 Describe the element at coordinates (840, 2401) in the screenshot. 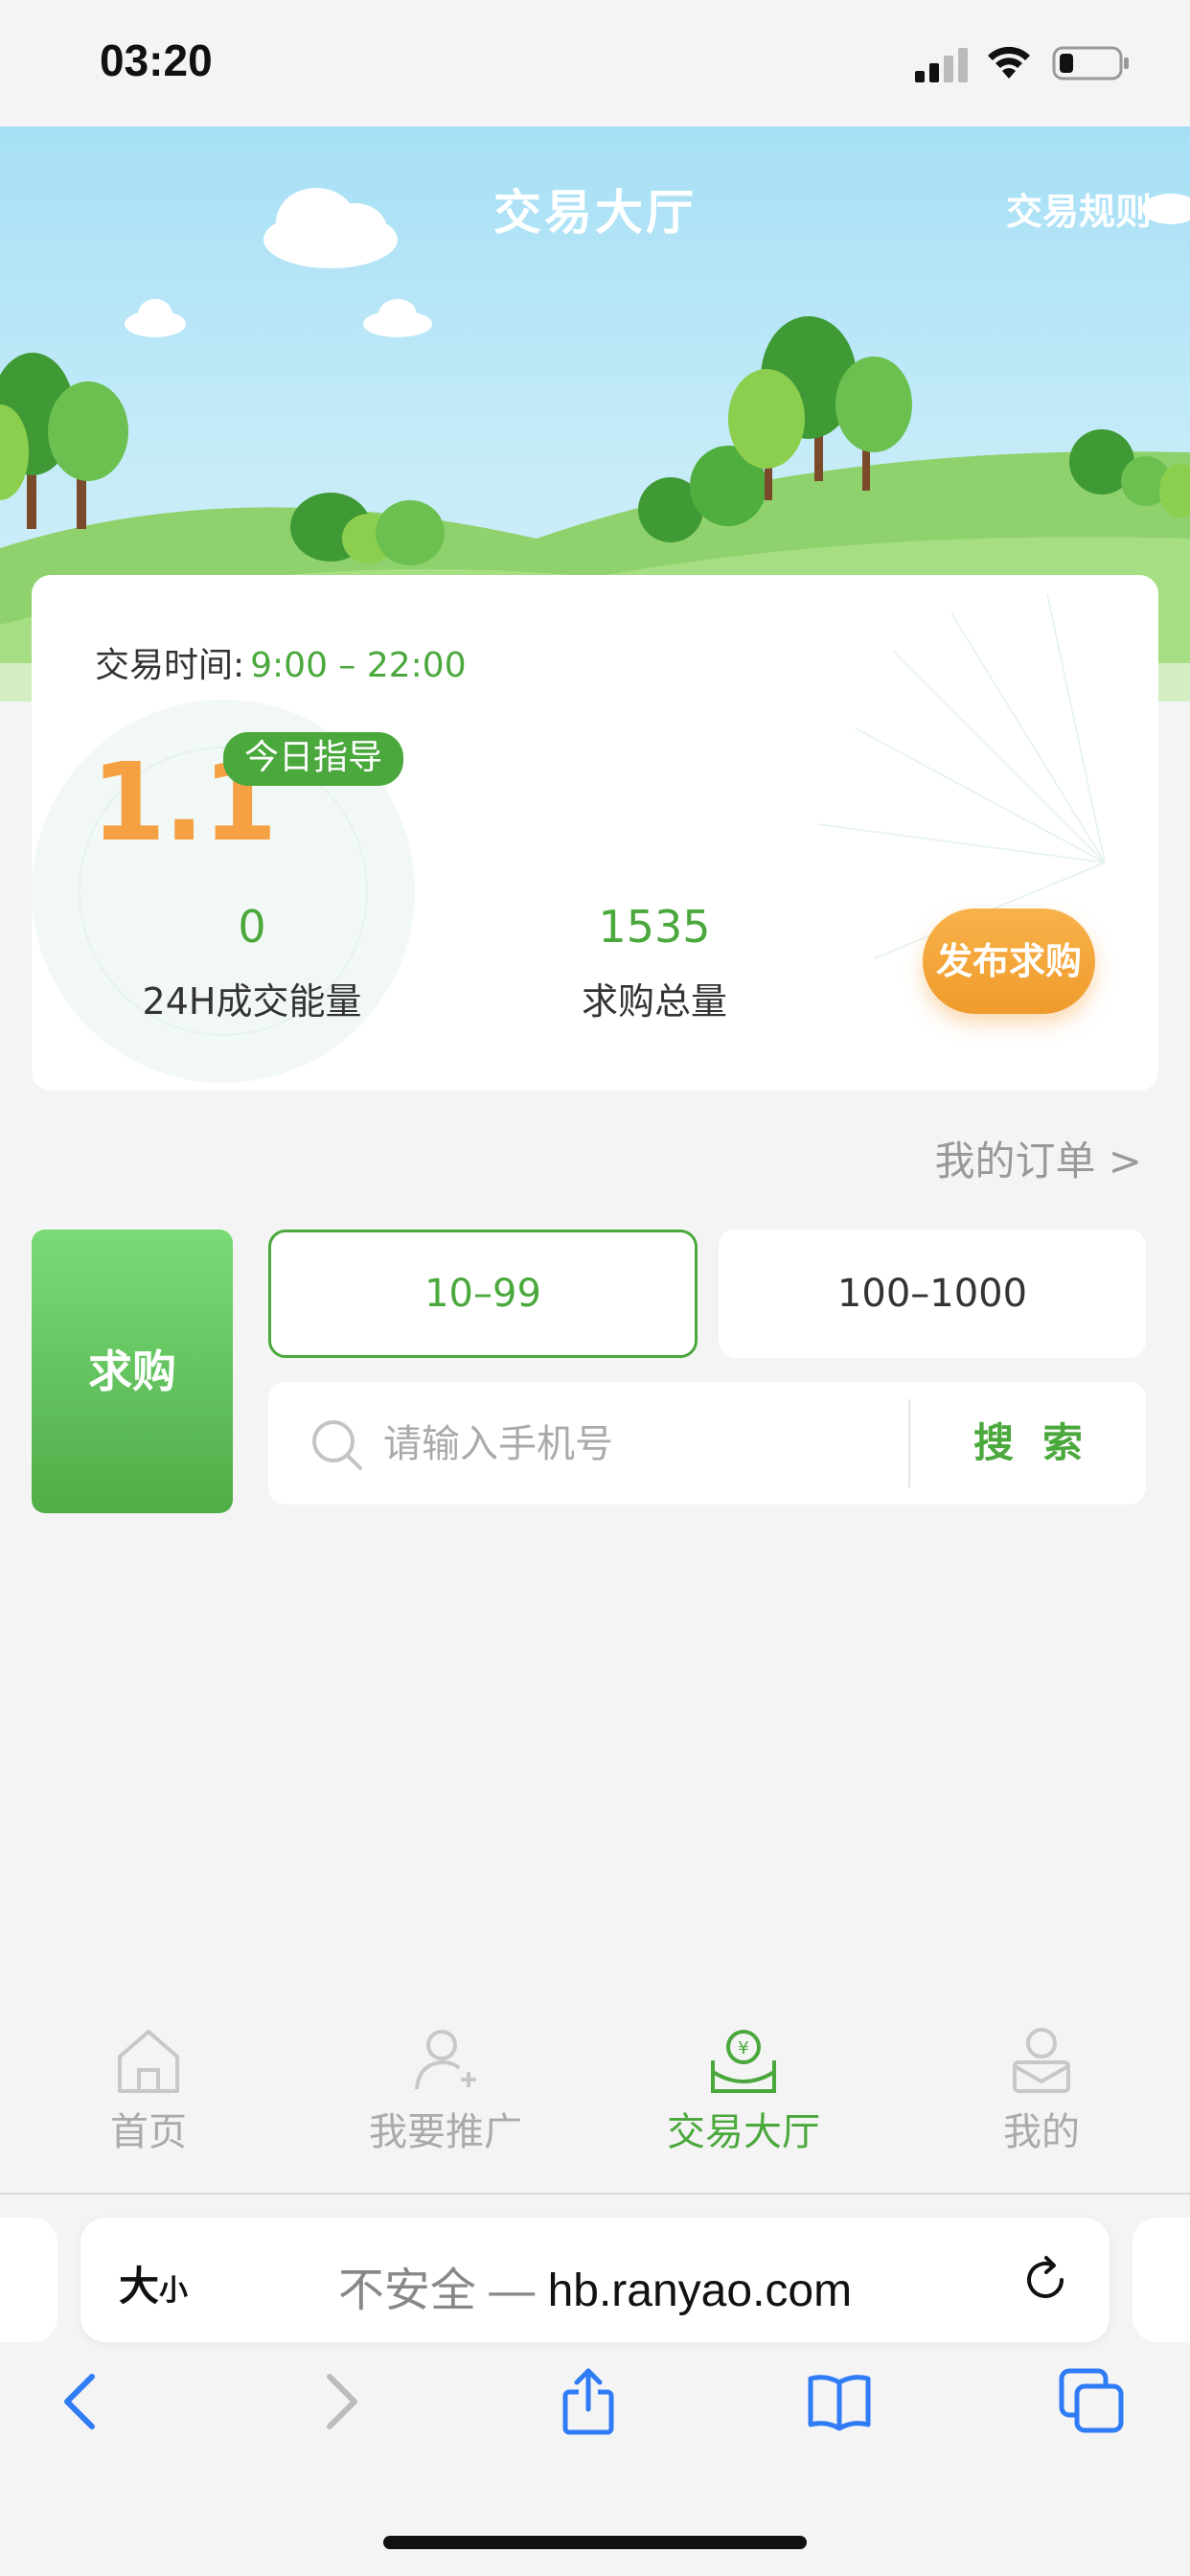

I see `bookmarks-icon` at that location.